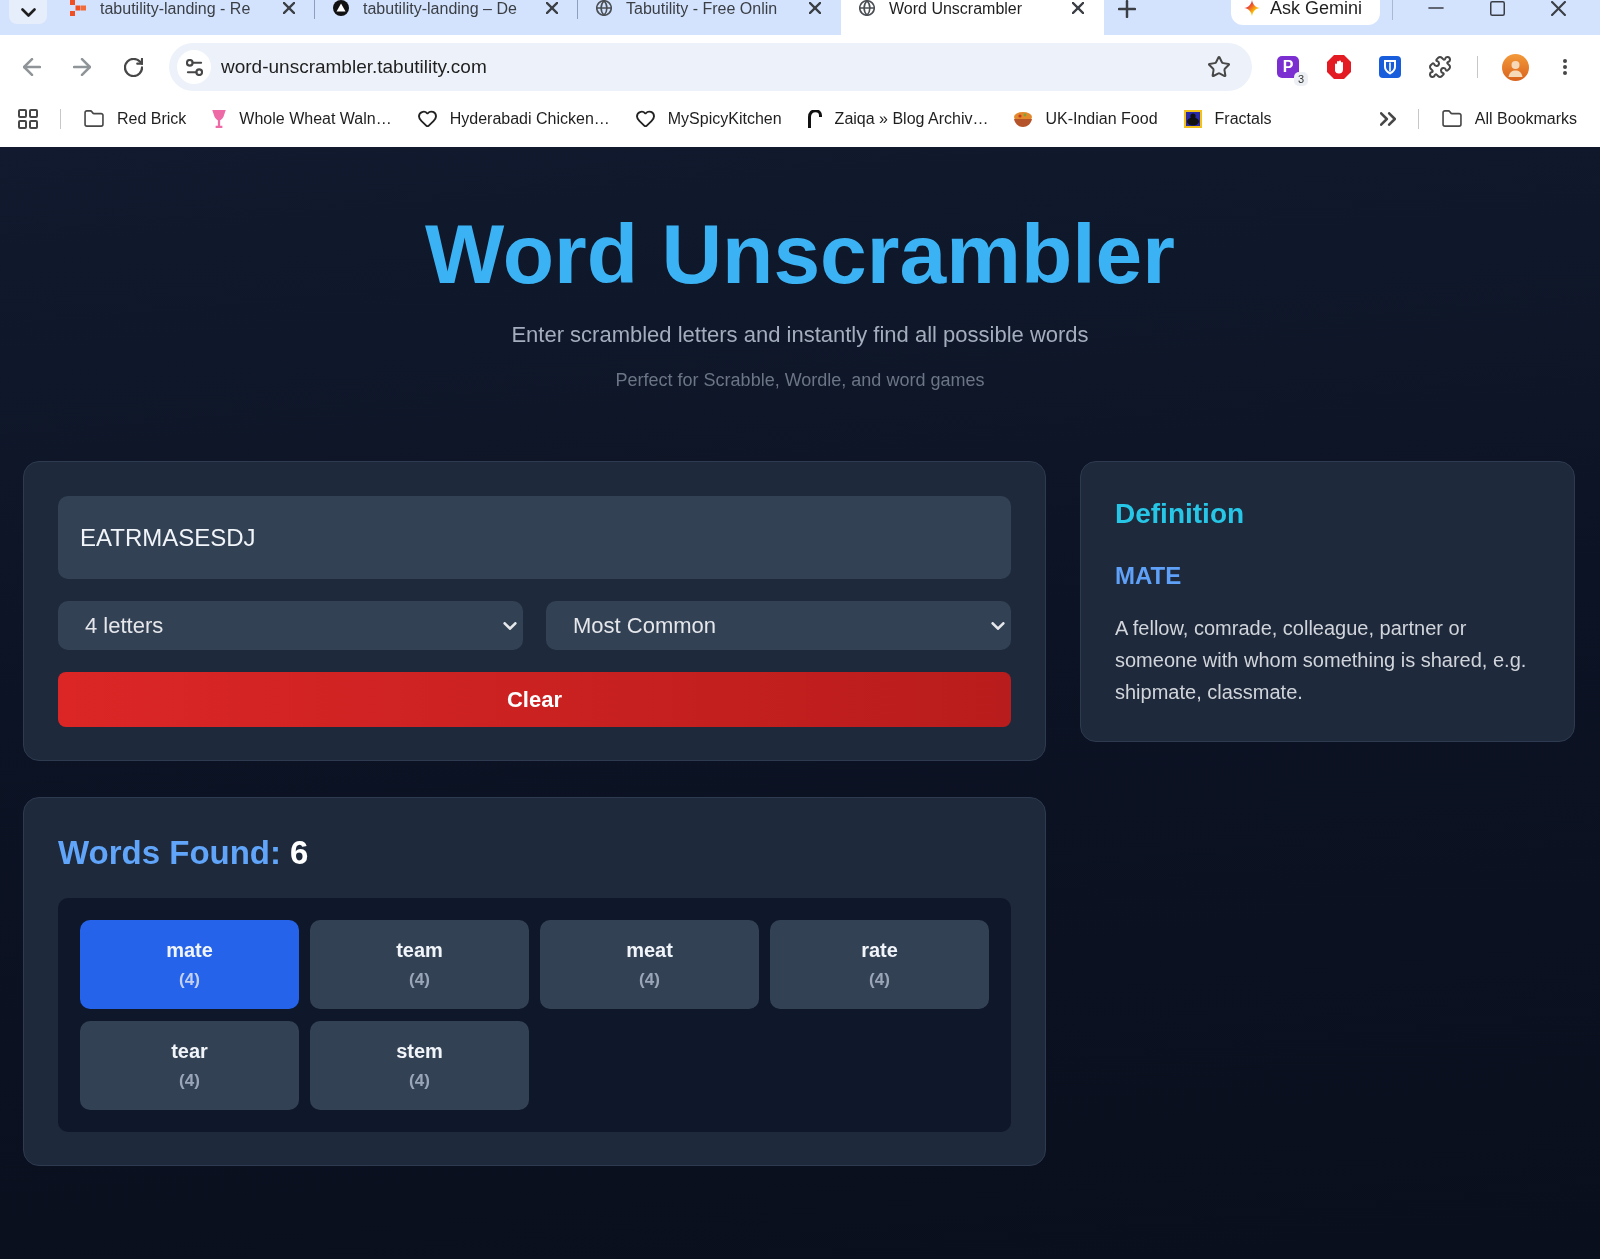  What do you see at coordinates (1565, 67) in the screenshot?
I see `more-icon` at bounding box center [1565, 67].